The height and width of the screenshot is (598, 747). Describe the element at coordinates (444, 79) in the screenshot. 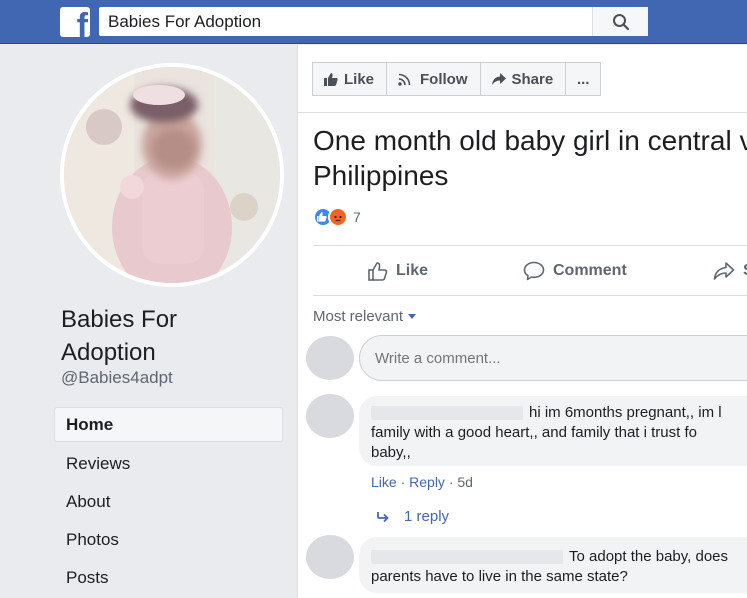

I see `follow-label: Follow` at that location.